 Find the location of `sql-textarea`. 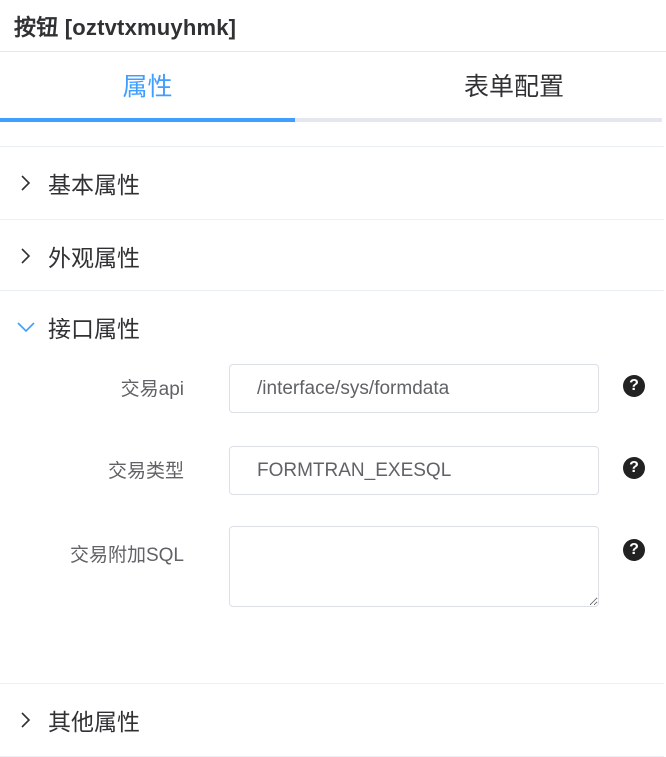

sql-textarea is located at coordinates (414, 566).